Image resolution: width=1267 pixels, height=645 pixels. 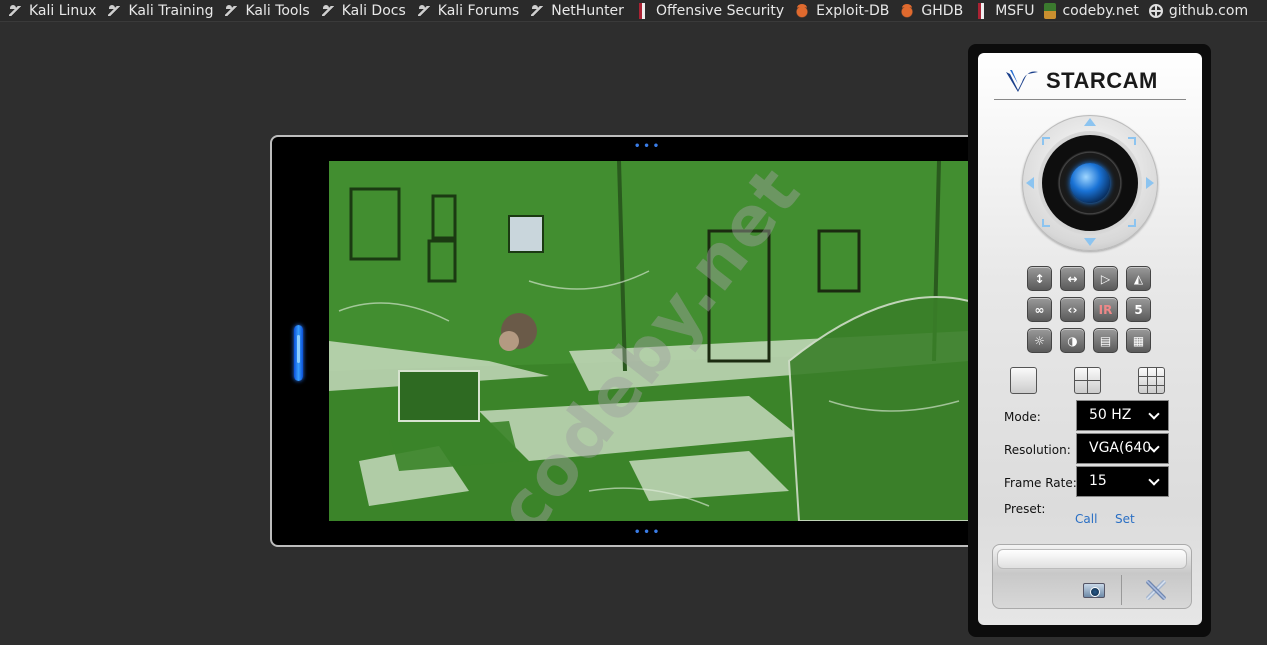 I want to click on preset-number-button: 5, so click(x=1138, y=309).